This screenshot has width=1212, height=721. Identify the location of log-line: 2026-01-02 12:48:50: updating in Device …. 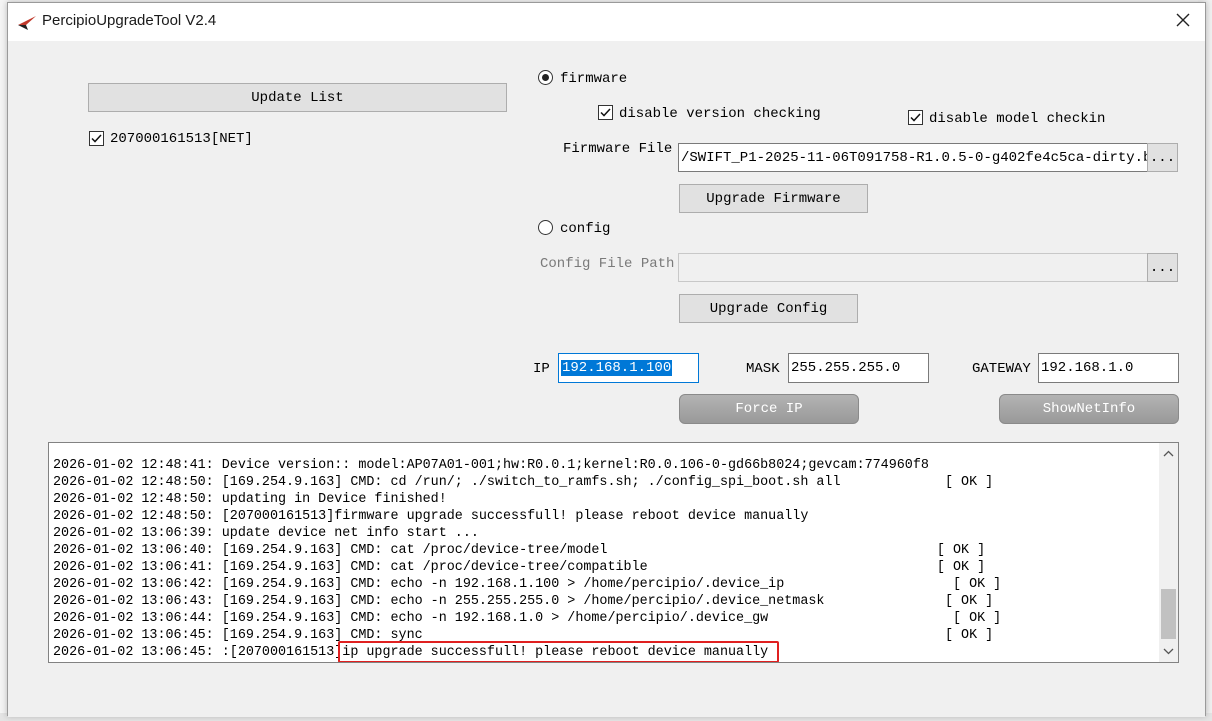
(250, 499).